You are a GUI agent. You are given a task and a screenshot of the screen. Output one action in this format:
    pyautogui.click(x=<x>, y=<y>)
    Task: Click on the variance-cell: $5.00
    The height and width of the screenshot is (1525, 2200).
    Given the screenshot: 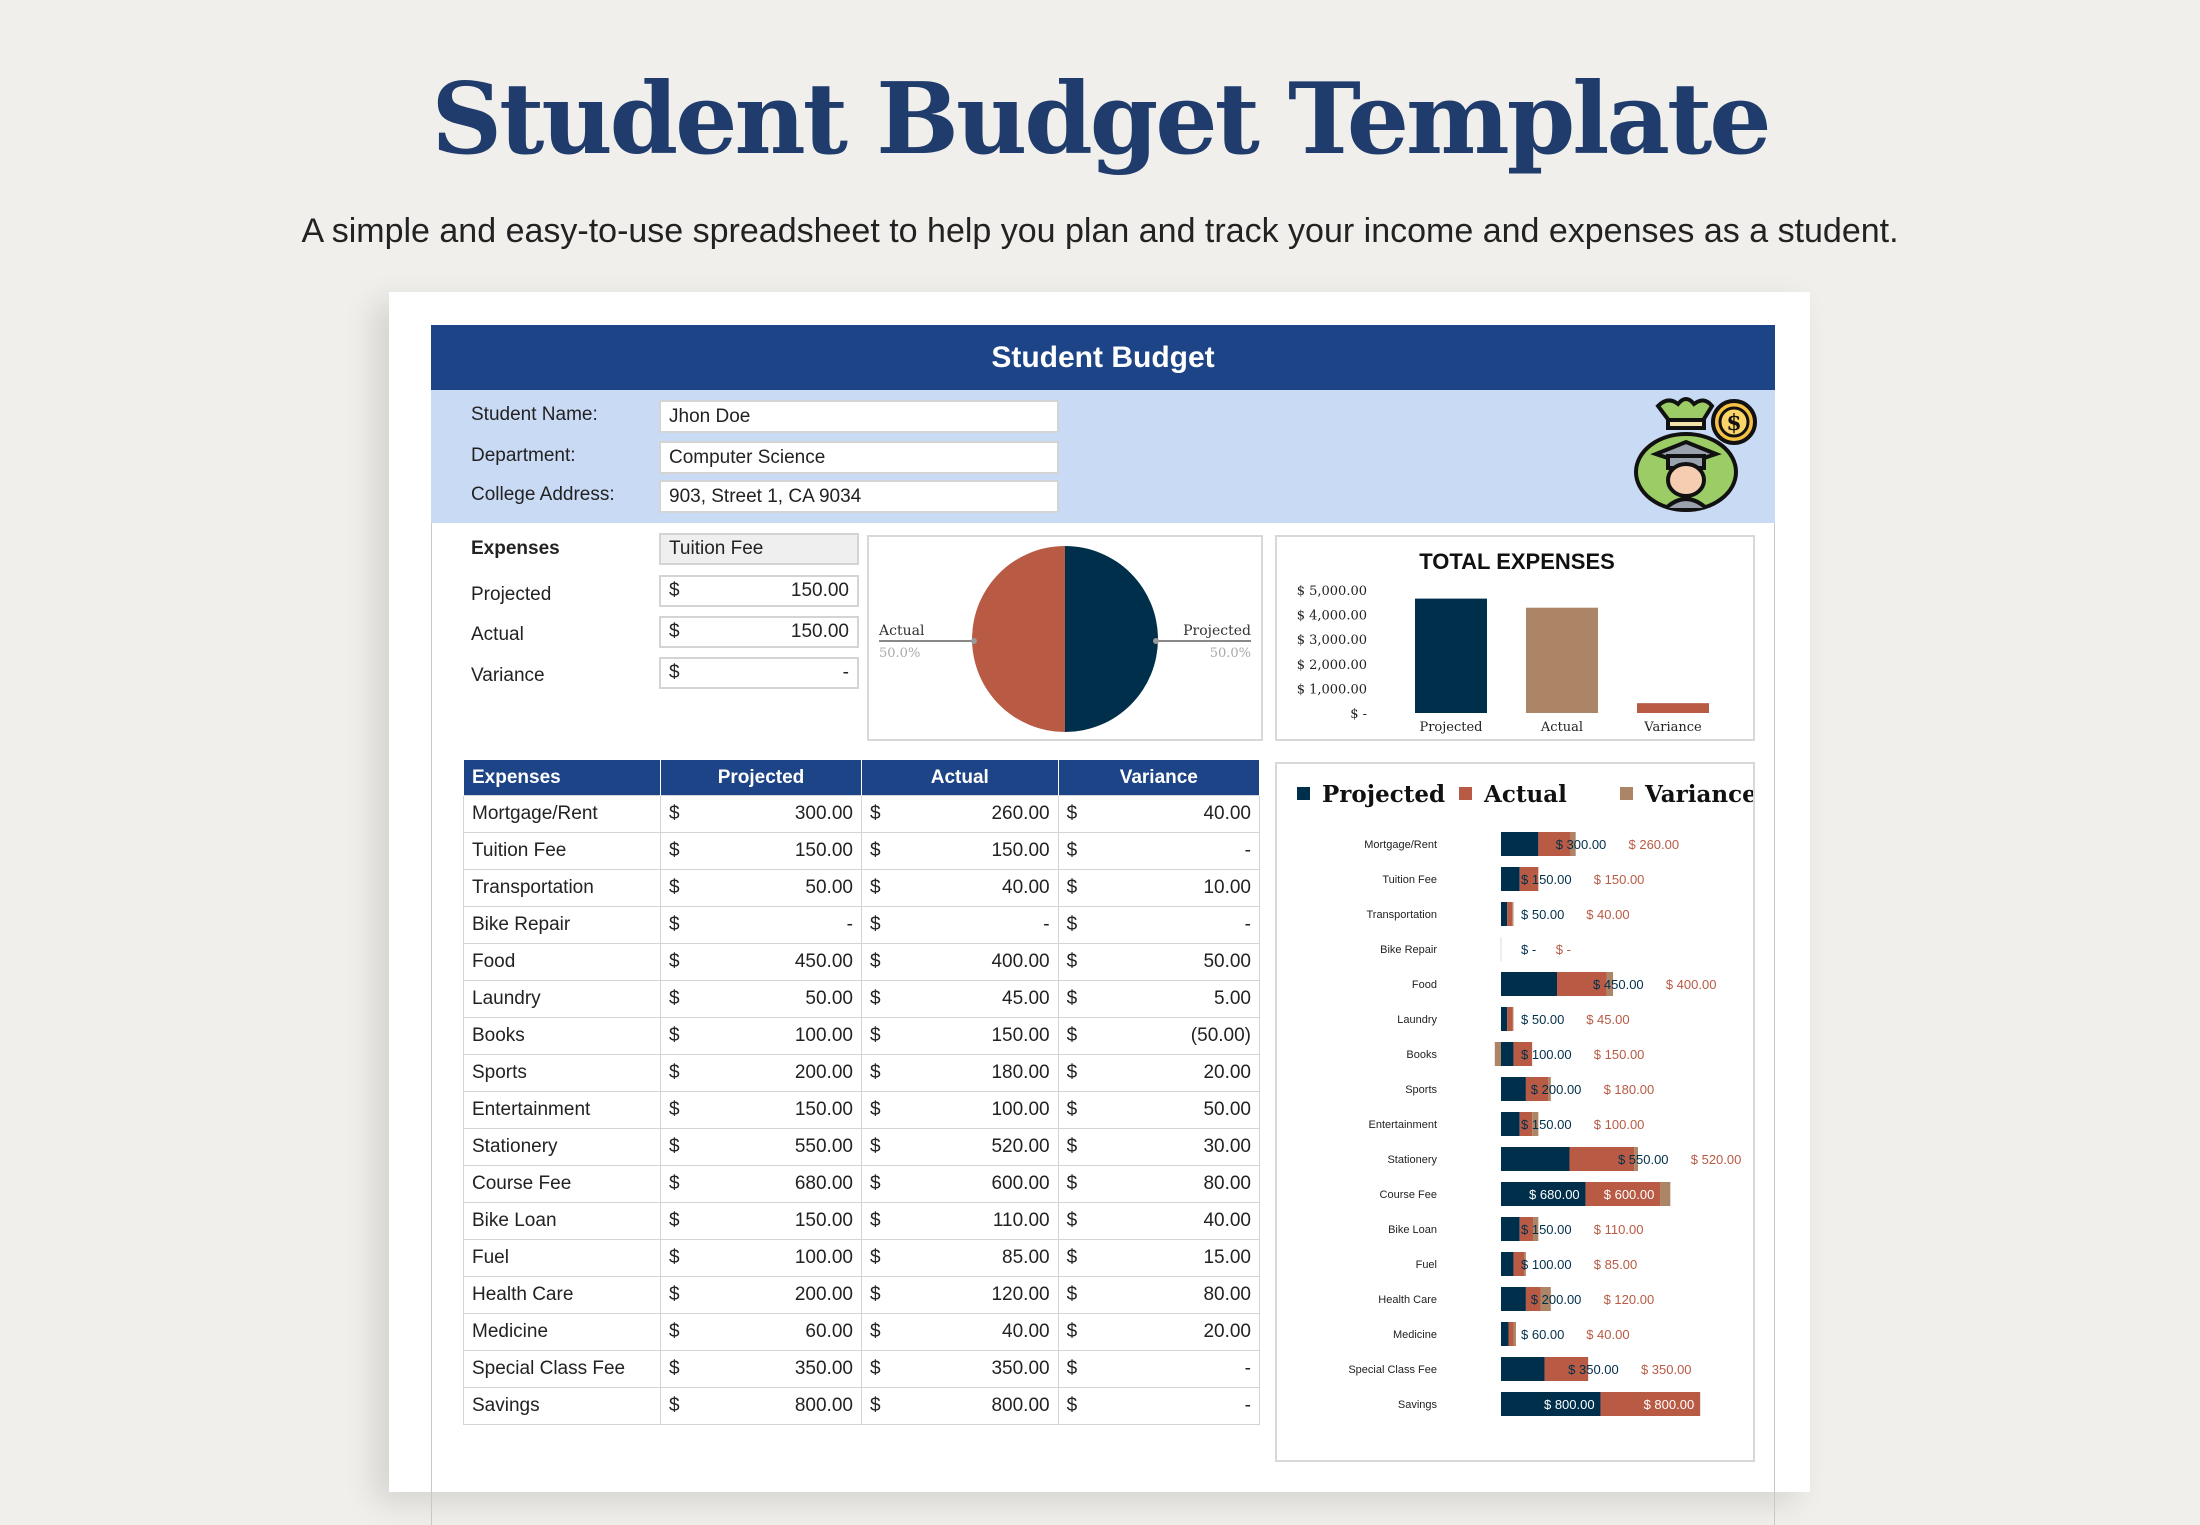 What is the action you would take?
    pyautogui.click(x=1159, y=999)
    